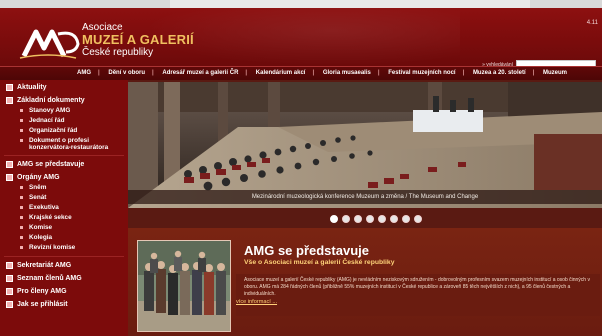 The width and height of the screenshot is (602, 336). I want to click on sidebar-item-label: Základní dokumenty, so click(51, 100).